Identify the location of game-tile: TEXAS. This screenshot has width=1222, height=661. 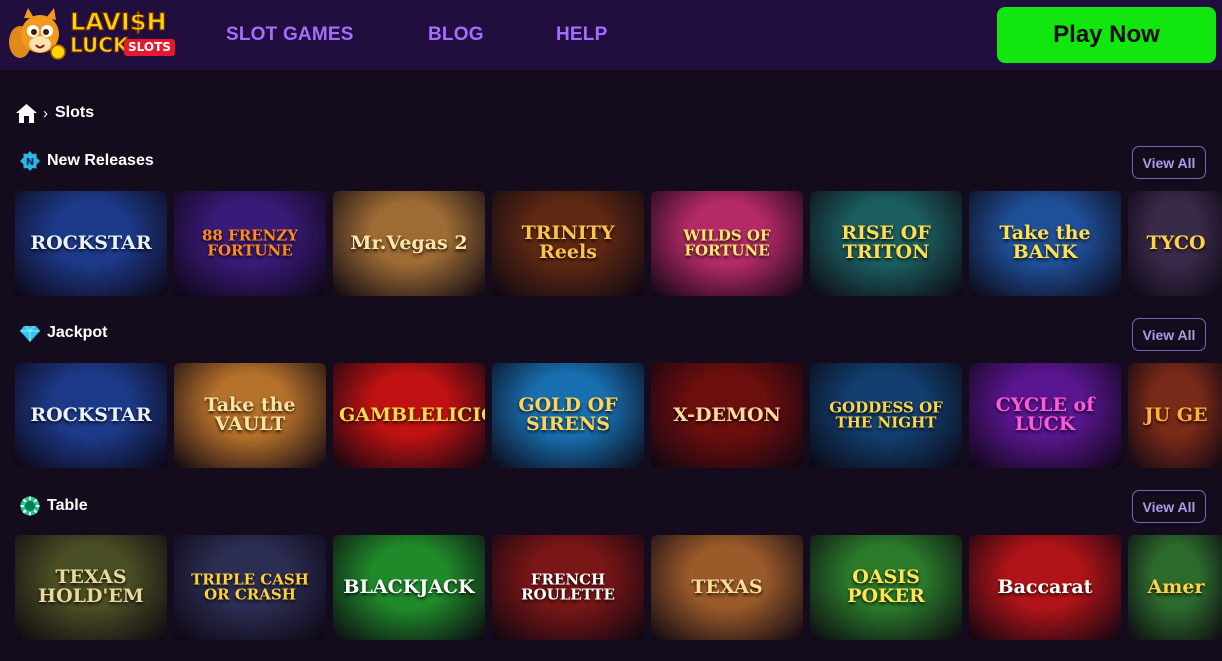
(727, 587).